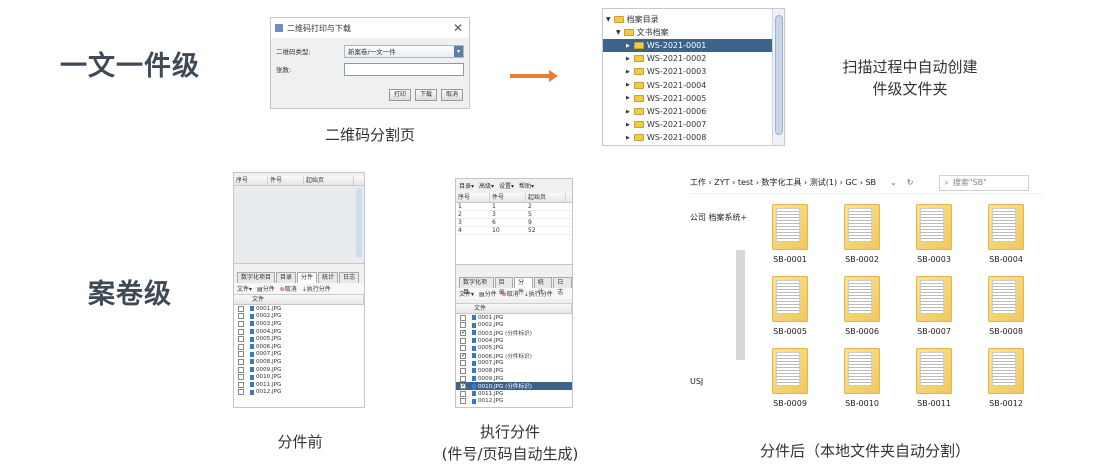 The height and width of the screenshot is (470, 1114). What do you see at coordinates (514, 333) in the screenshot?
I see `list-item: ✓ 0003.JPG (分件标识)` at bounding box center [514, 333].